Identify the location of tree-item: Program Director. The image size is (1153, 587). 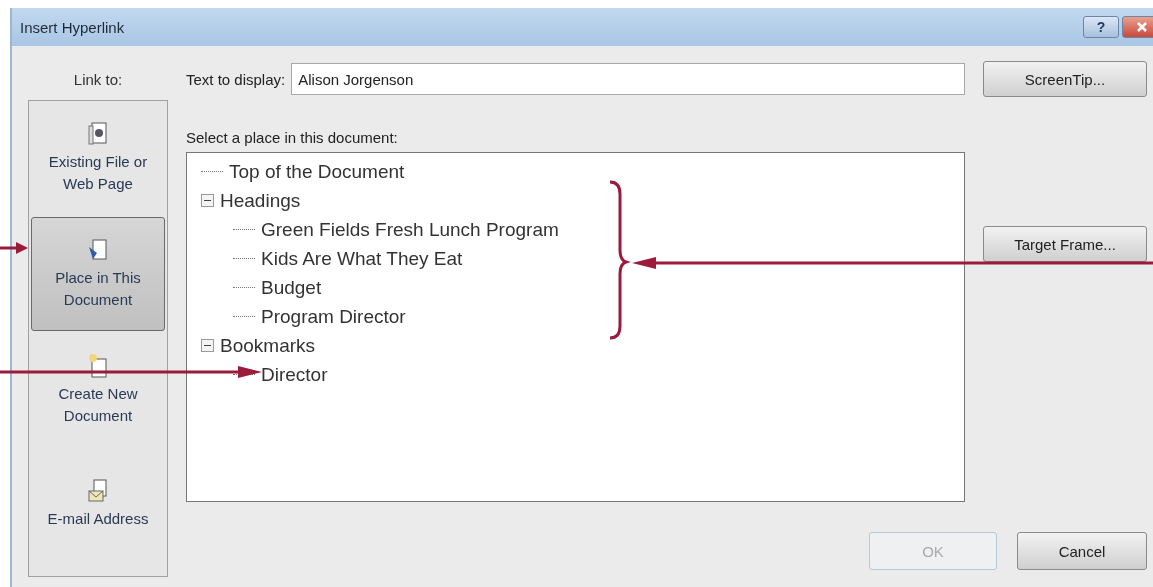
(333, 316).